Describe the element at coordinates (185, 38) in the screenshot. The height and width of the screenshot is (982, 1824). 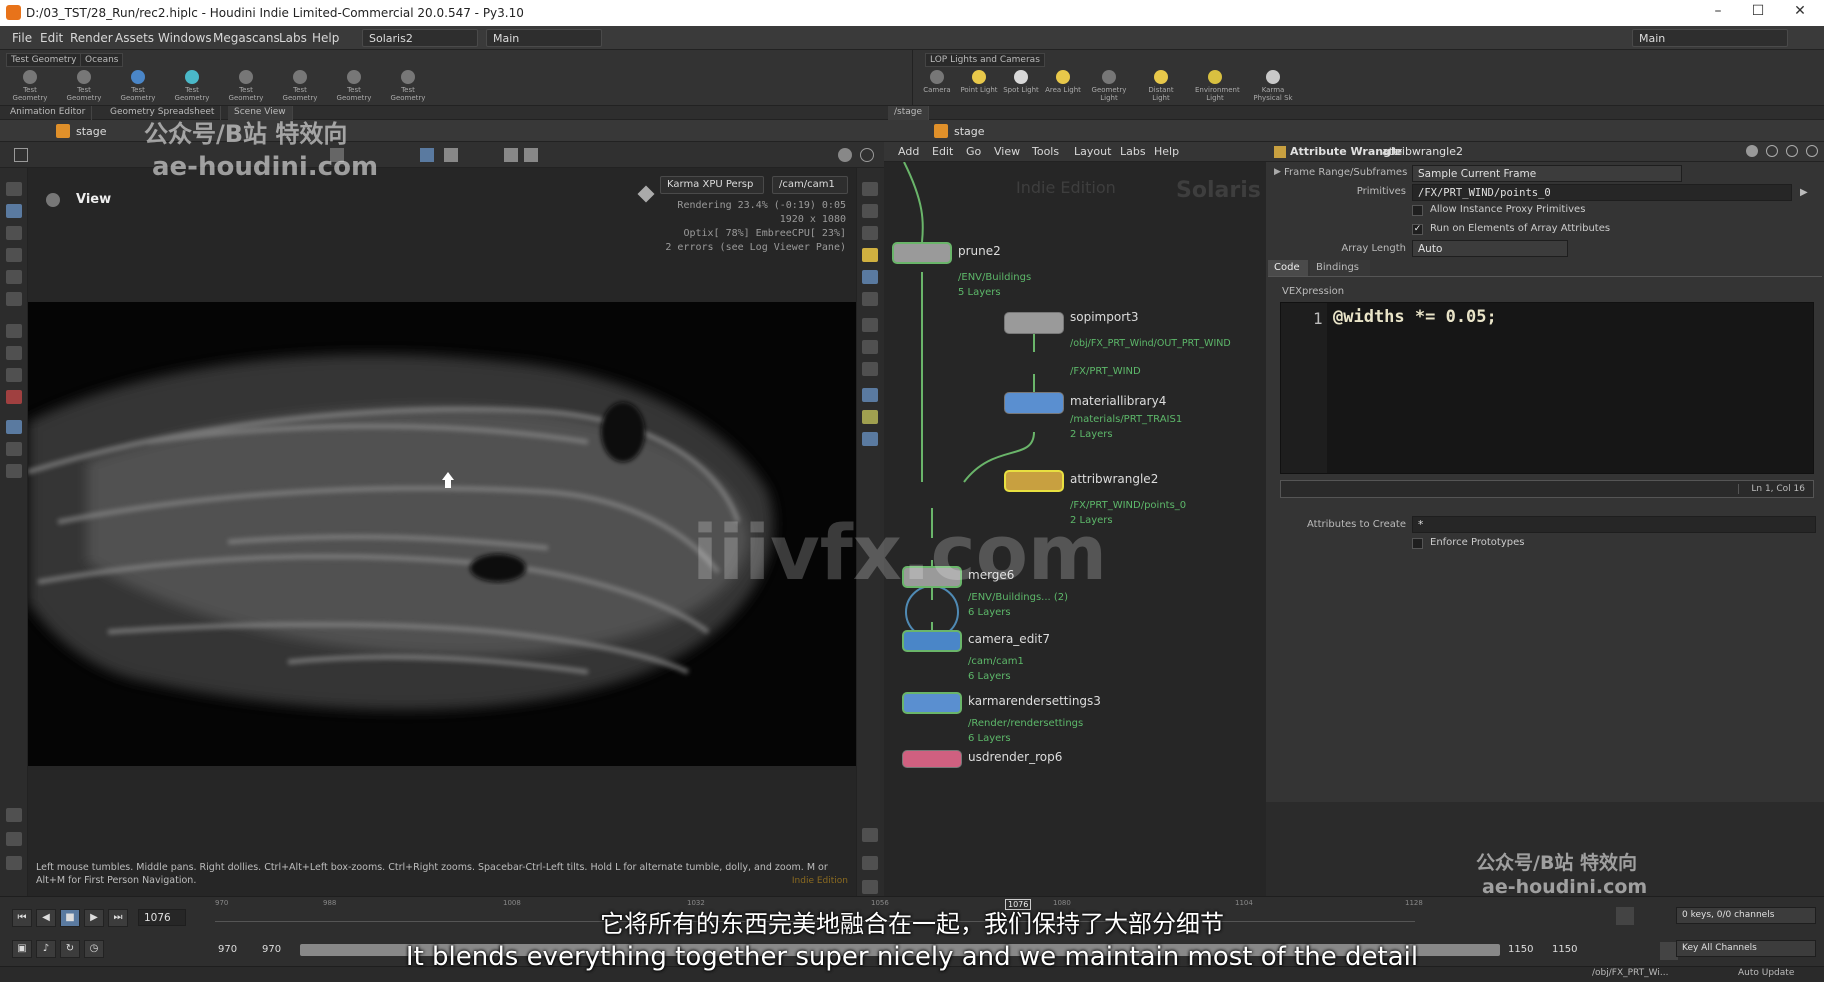
I see `menu-windows: Windows` at that location.